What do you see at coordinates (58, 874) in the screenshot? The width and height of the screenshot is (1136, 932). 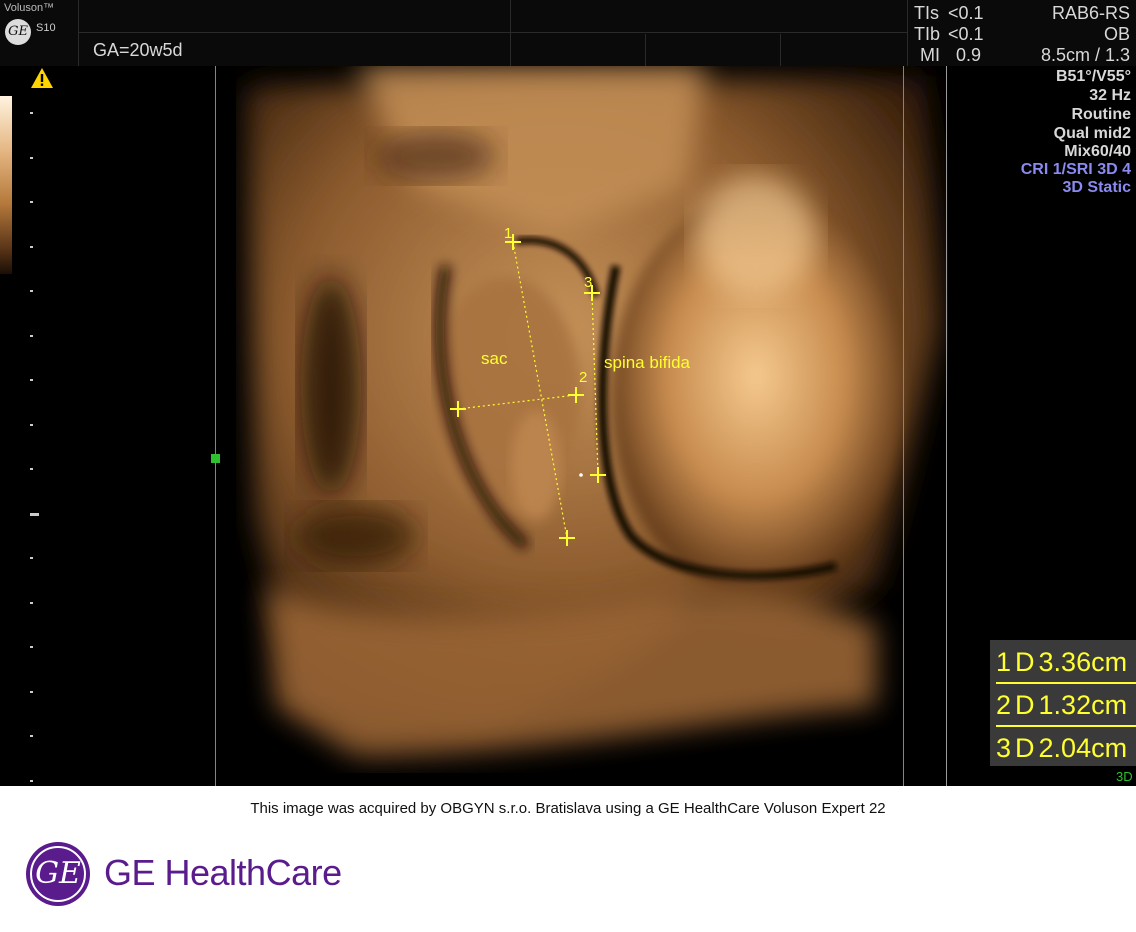 I see `ge-healthcare-logo-icon: GE` at bounding box center [58, 874].